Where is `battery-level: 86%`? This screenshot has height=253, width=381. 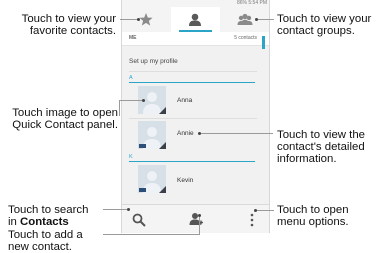 battery-level: 86% is located at coordinates (241, 3).